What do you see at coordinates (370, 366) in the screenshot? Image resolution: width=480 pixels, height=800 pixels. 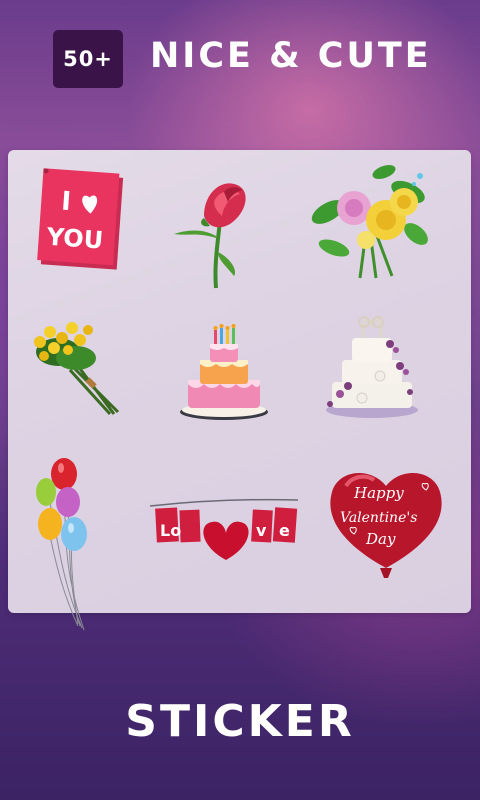 I see `wedding-cake-icon` at bounding box center [370, 366].